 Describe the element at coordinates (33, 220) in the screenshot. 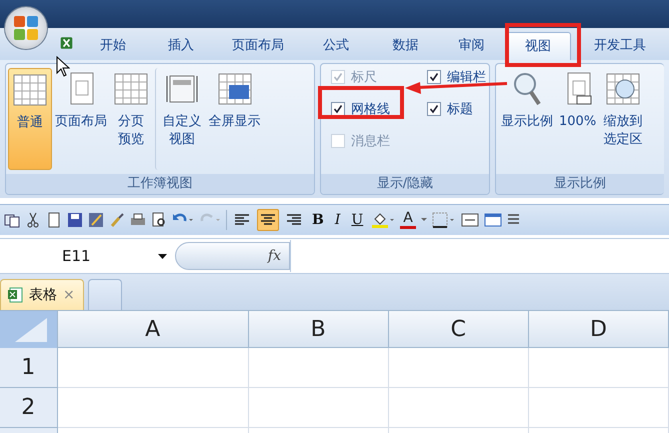

I see `scissors-icon` at that location.